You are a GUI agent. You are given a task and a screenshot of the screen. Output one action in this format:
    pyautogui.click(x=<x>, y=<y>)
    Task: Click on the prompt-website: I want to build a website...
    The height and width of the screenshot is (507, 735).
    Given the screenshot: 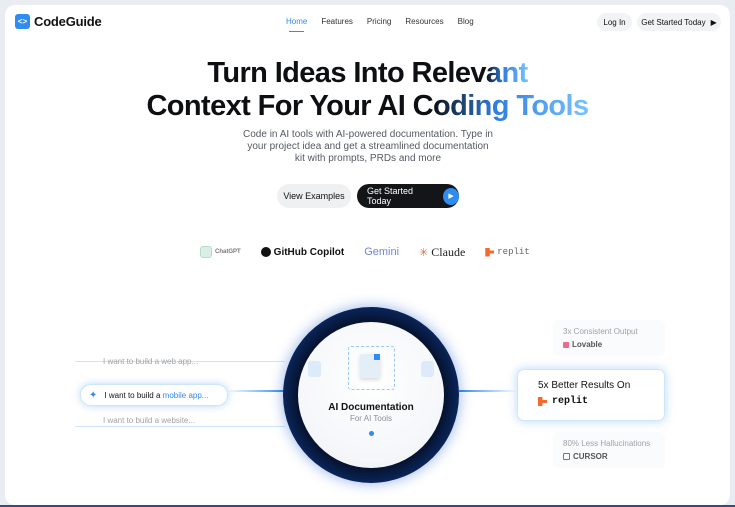 What is the action you would take?
    pyautogui.click(x=149, y=420)
    